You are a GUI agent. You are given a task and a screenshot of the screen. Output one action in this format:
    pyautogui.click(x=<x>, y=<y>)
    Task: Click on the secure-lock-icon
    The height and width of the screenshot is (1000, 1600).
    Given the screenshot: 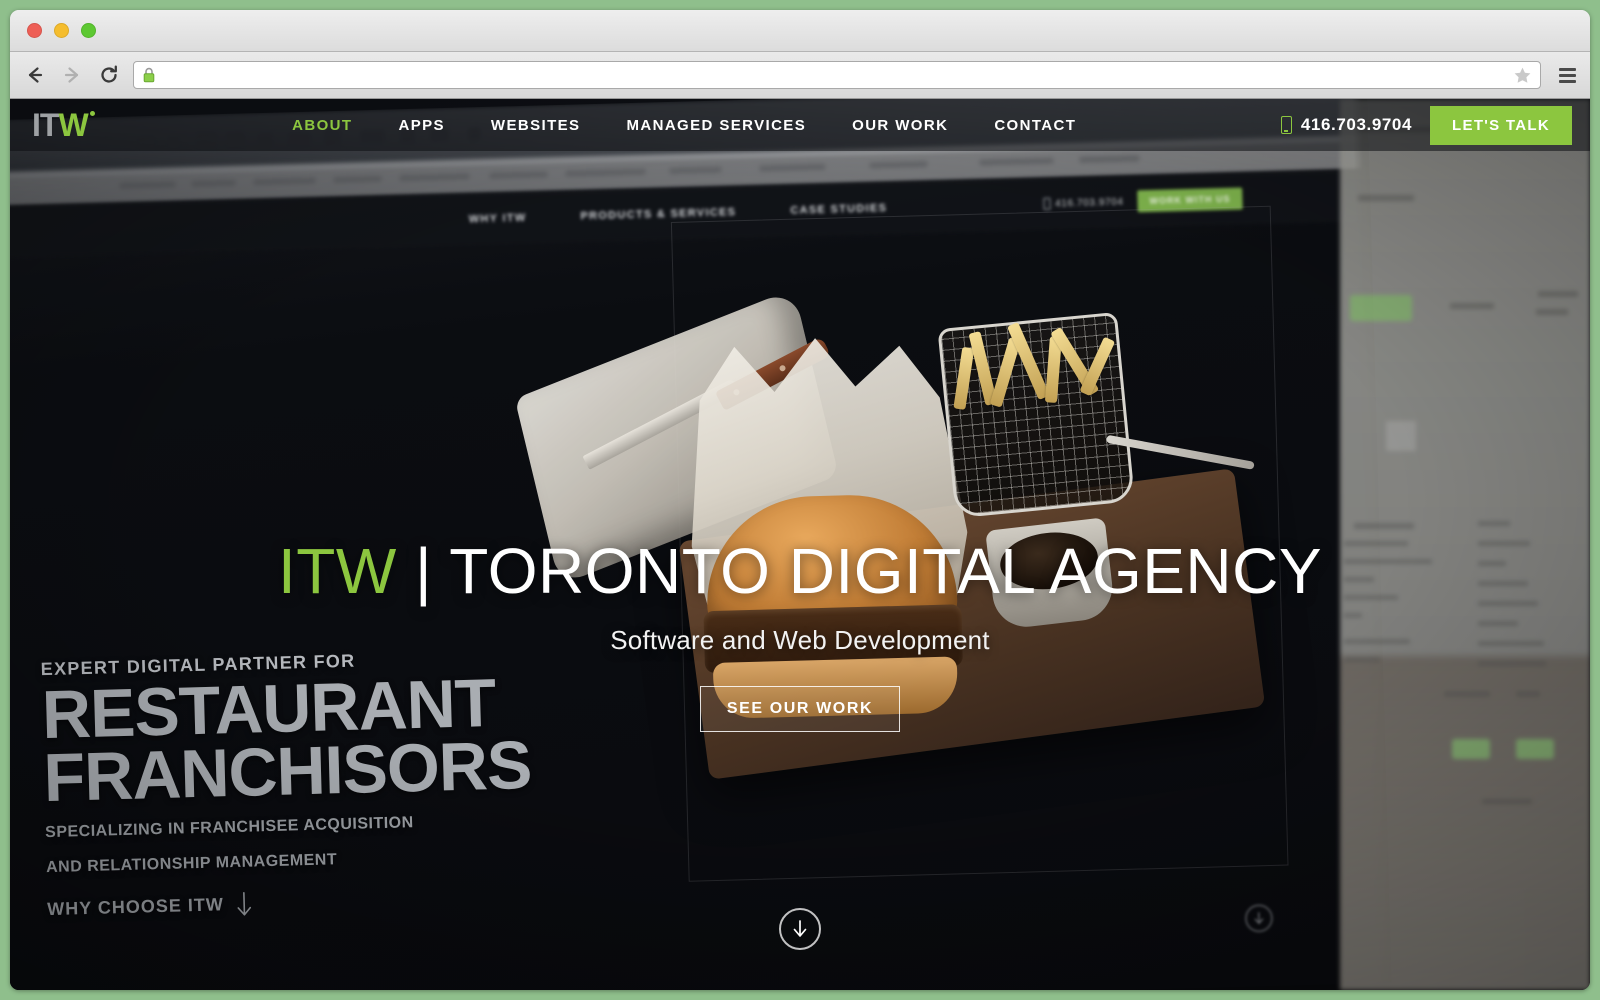 What is the action you would take?
    pyautogui.click(x=149, y=75)
    